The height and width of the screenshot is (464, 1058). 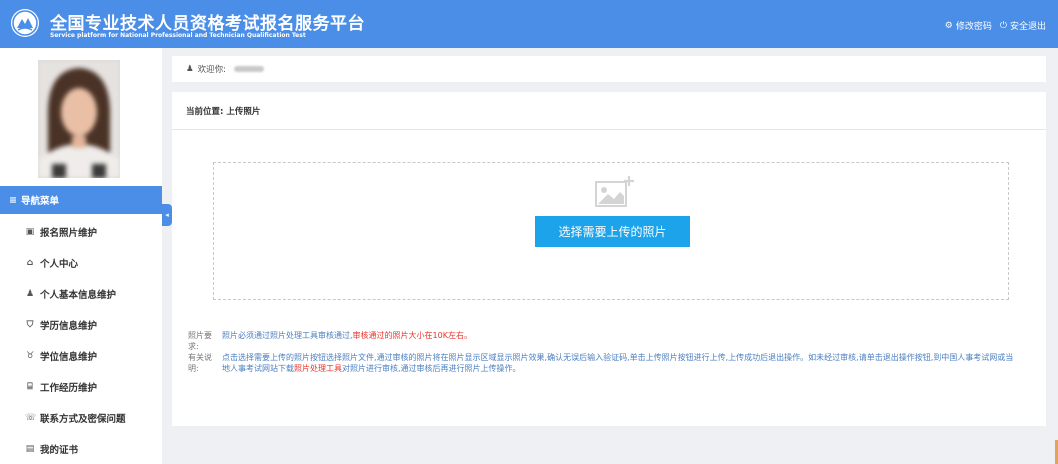 What do you see at coordinates (30, 448) in the screenshot?
I see `certificate-icon: ▤` at bounding box center [30, 448].